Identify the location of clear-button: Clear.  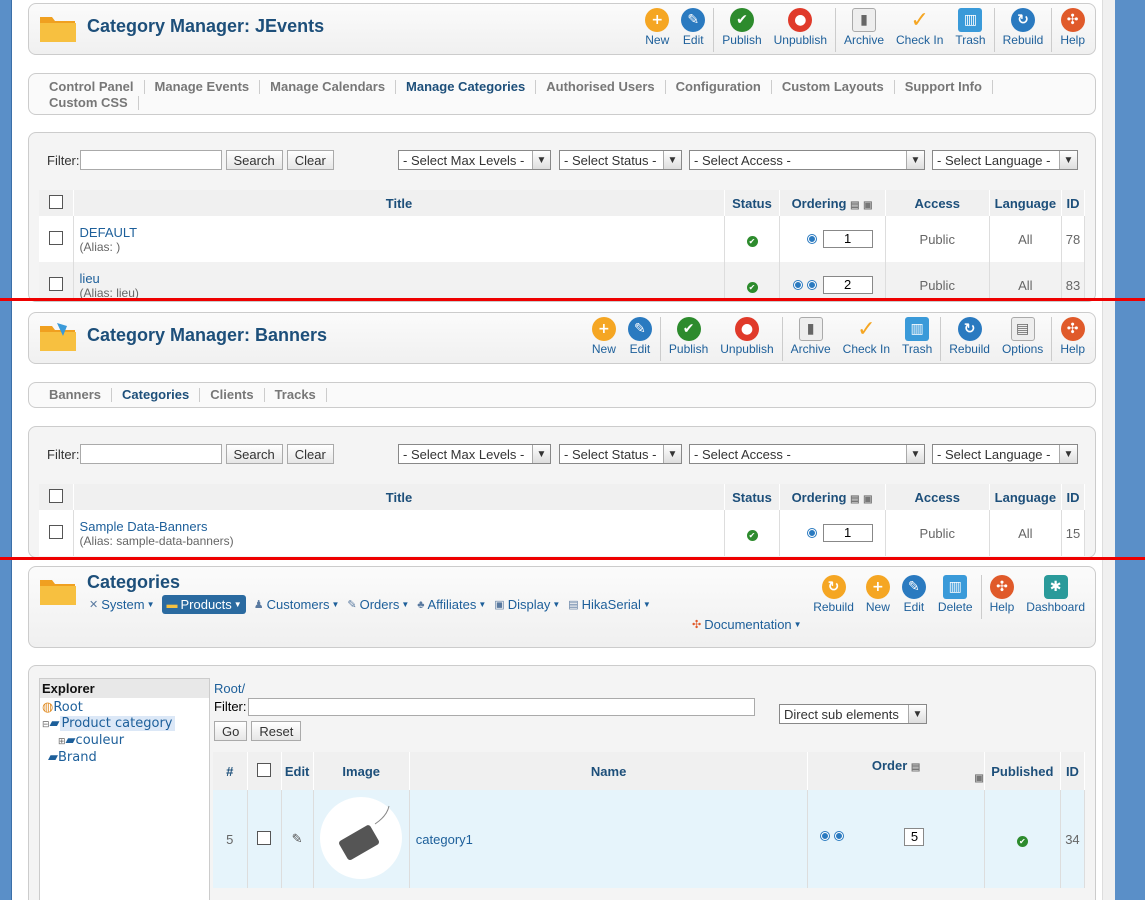
(310, 454).